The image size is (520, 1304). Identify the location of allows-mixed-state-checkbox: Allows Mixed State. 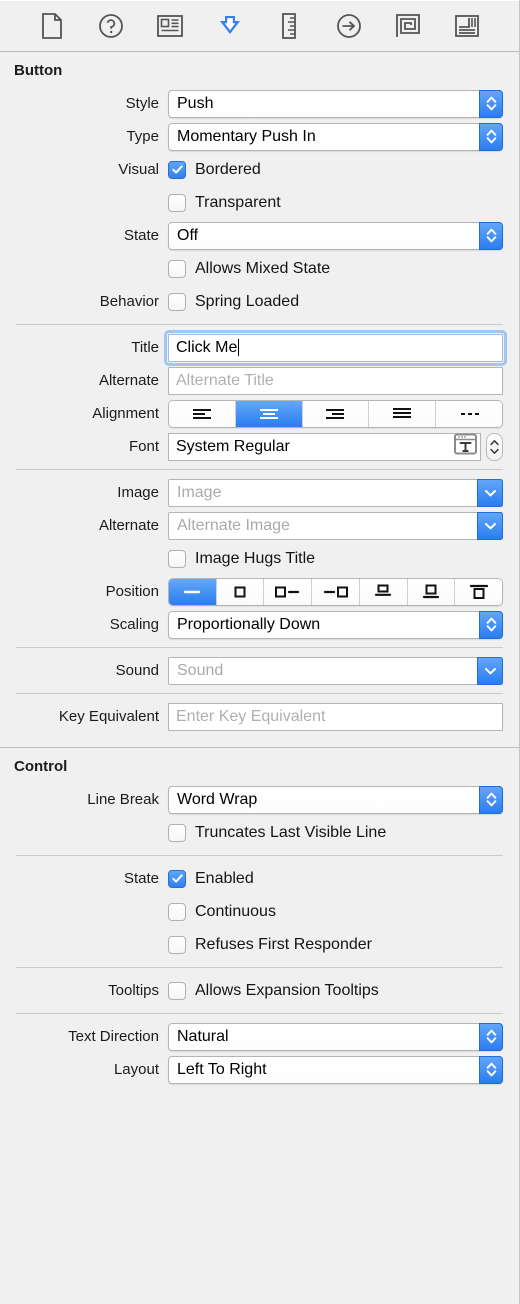
(249, 268).